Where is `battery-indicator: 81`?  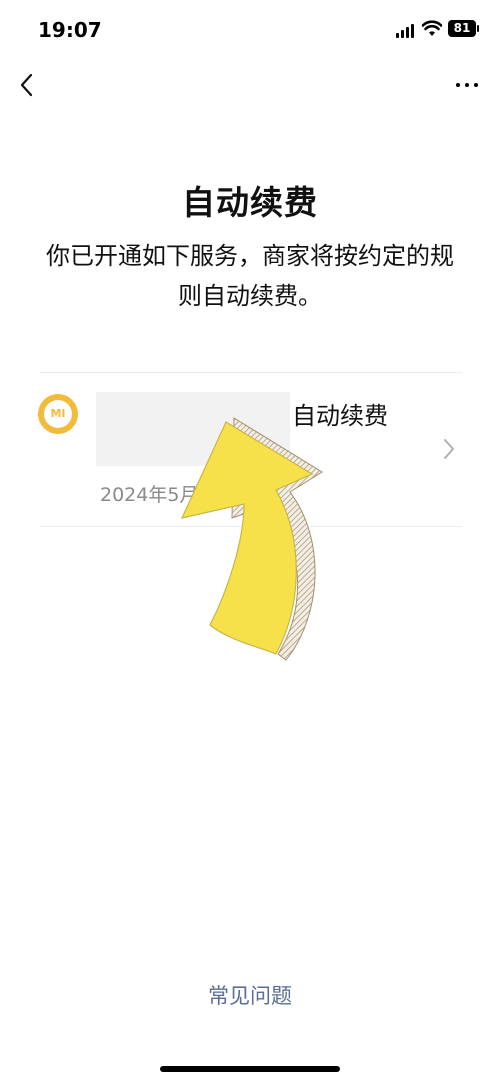
battery-indicator: 81 is located at coordinates (462, 28).